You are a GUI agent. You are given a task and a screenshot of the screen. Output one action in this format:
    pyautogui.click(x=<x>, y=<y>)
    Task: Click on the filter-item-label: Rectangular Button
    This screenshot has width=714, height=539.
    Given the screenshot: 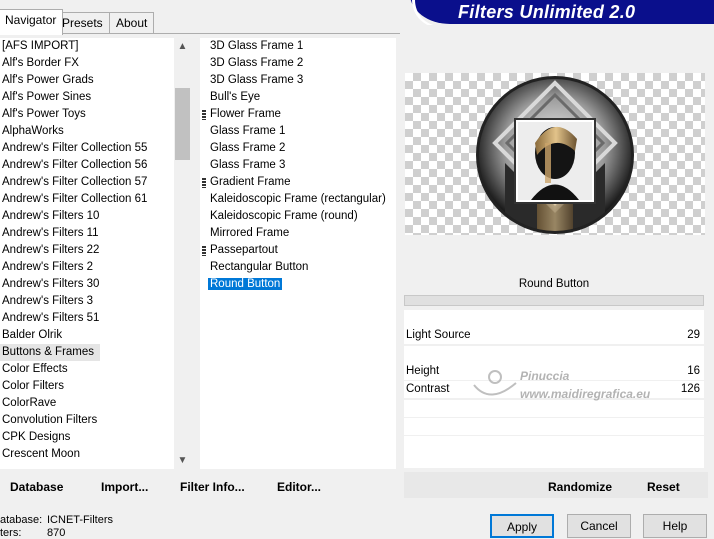 What is the action you would take?
    pyautogui.click(x=259, y=267)
    